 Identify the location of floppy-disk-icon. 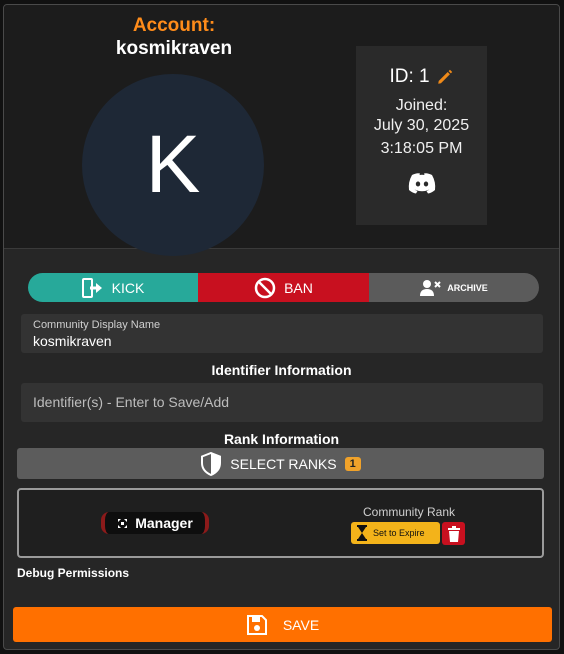
(257, 625).